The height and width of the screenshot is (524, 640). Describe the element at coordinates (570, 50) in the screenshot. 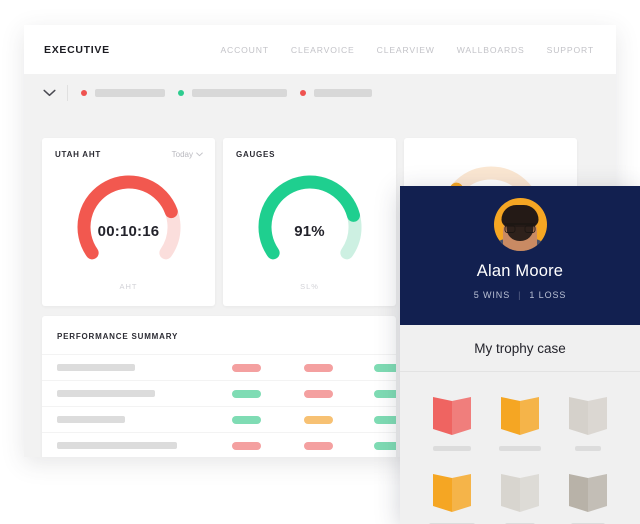

I see `nav-link-support: SUPPORT` at that location.